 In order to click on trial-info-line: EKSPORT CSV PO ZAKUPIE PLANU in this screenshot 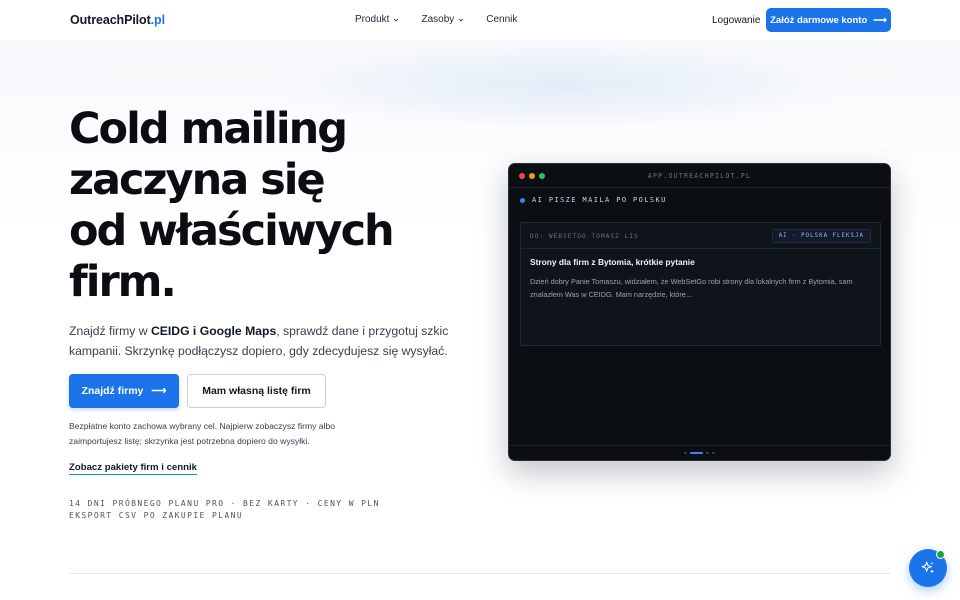, I will do `click(156, 515)`.